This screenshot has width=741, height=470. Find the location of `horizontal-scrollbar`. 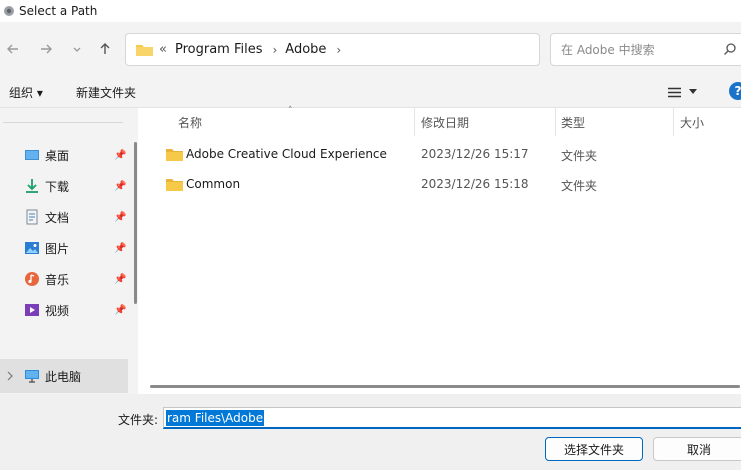

horizontal-scrollbar is located at coordinates (445, 386).